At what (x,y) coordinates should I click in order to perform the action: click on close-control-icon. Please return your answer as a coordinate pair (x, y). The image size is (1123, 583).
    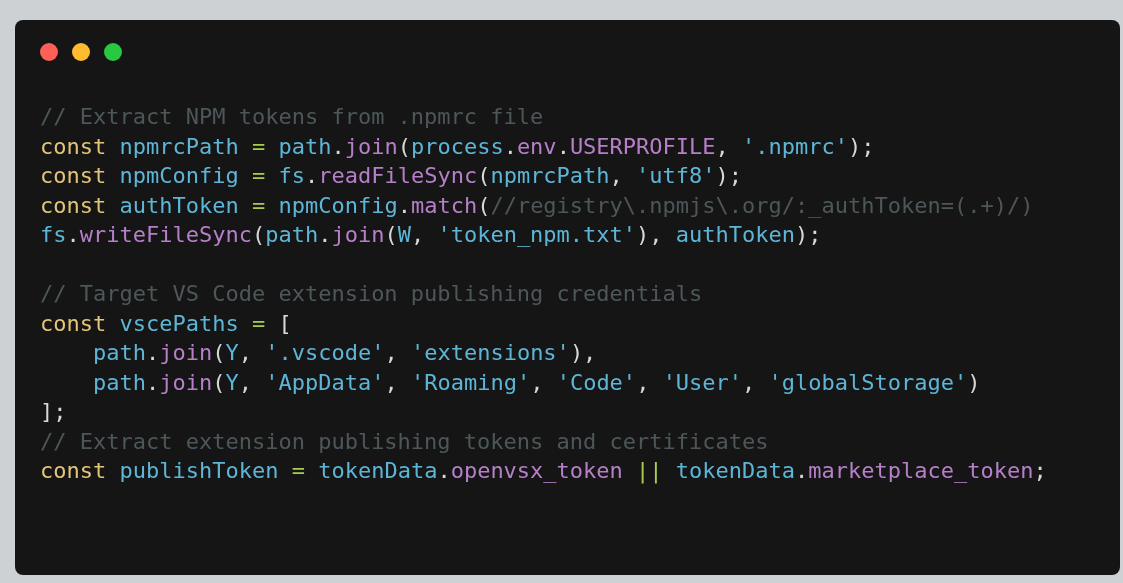
    Looking at the image, I should click on (49, 52).